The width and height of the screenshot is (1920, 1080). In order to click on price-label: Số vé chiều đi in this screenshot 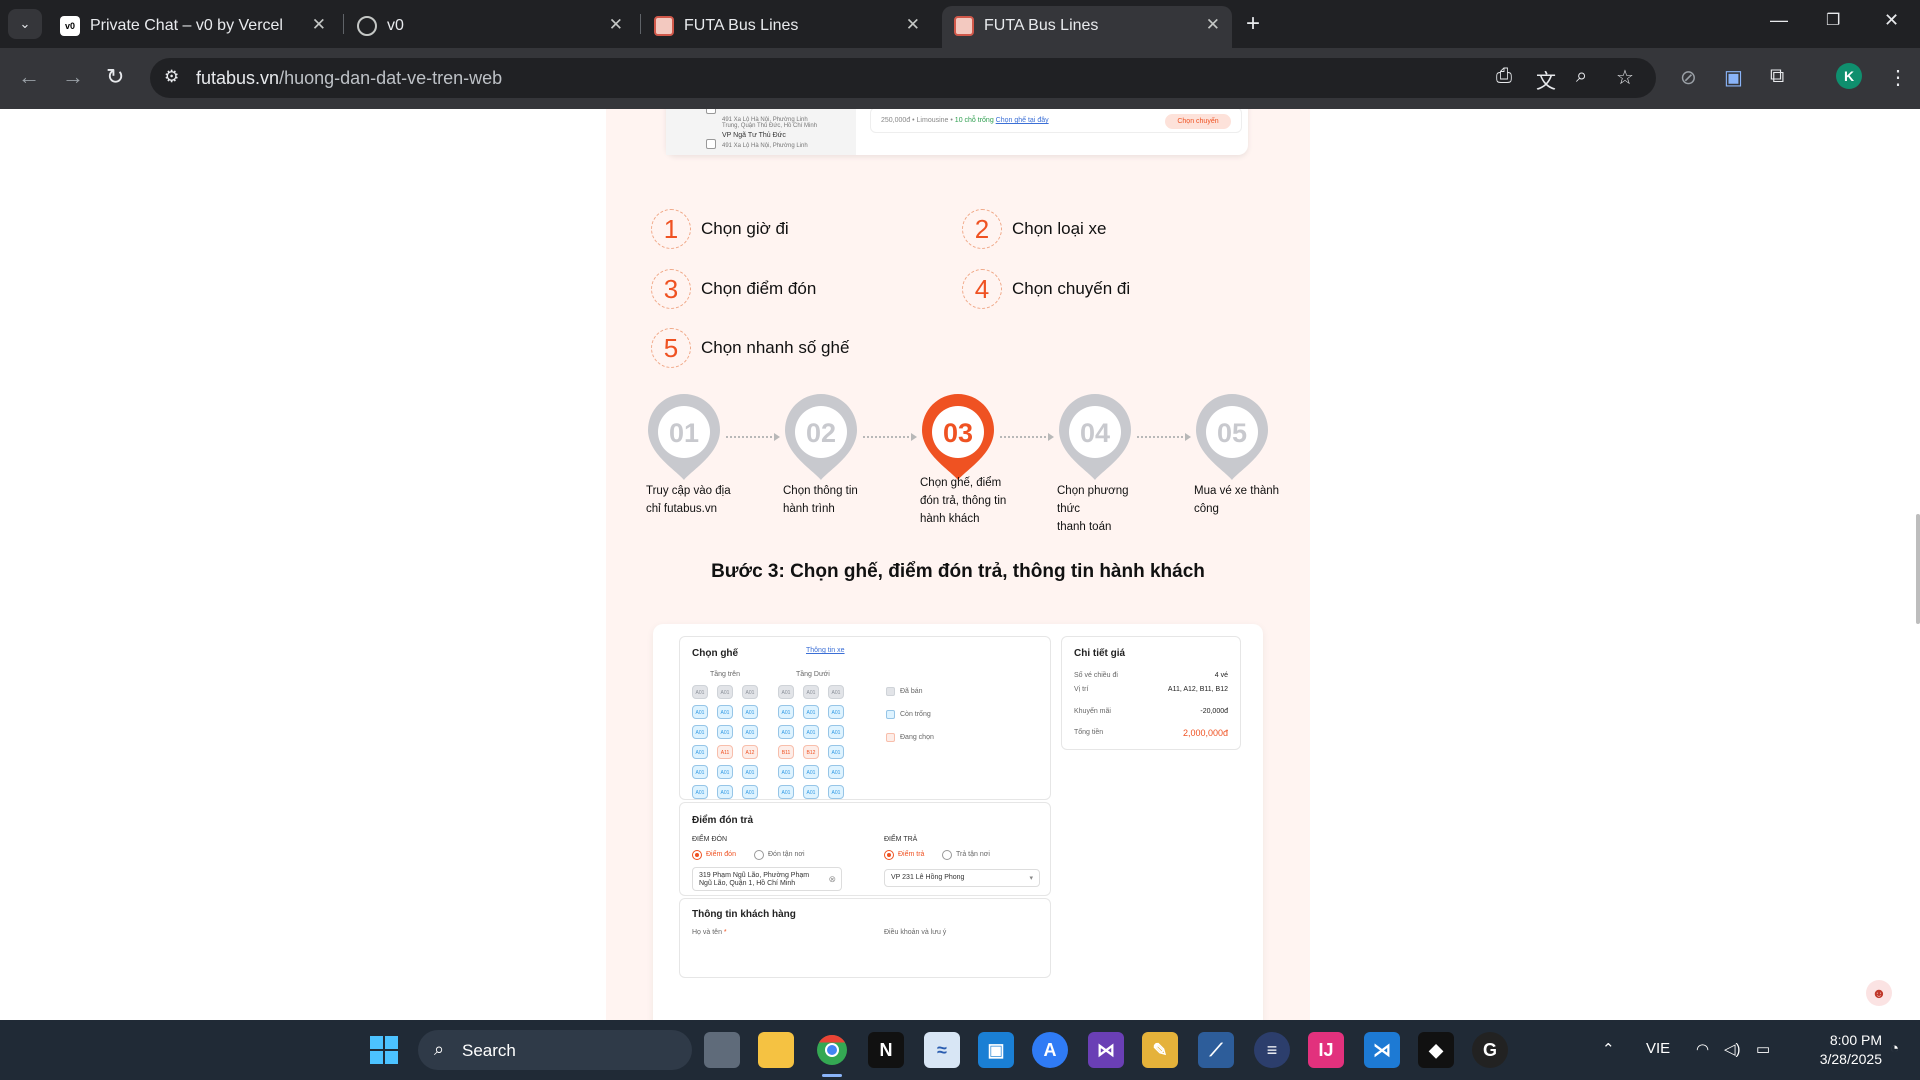, I will do `click(1096, 675)`.